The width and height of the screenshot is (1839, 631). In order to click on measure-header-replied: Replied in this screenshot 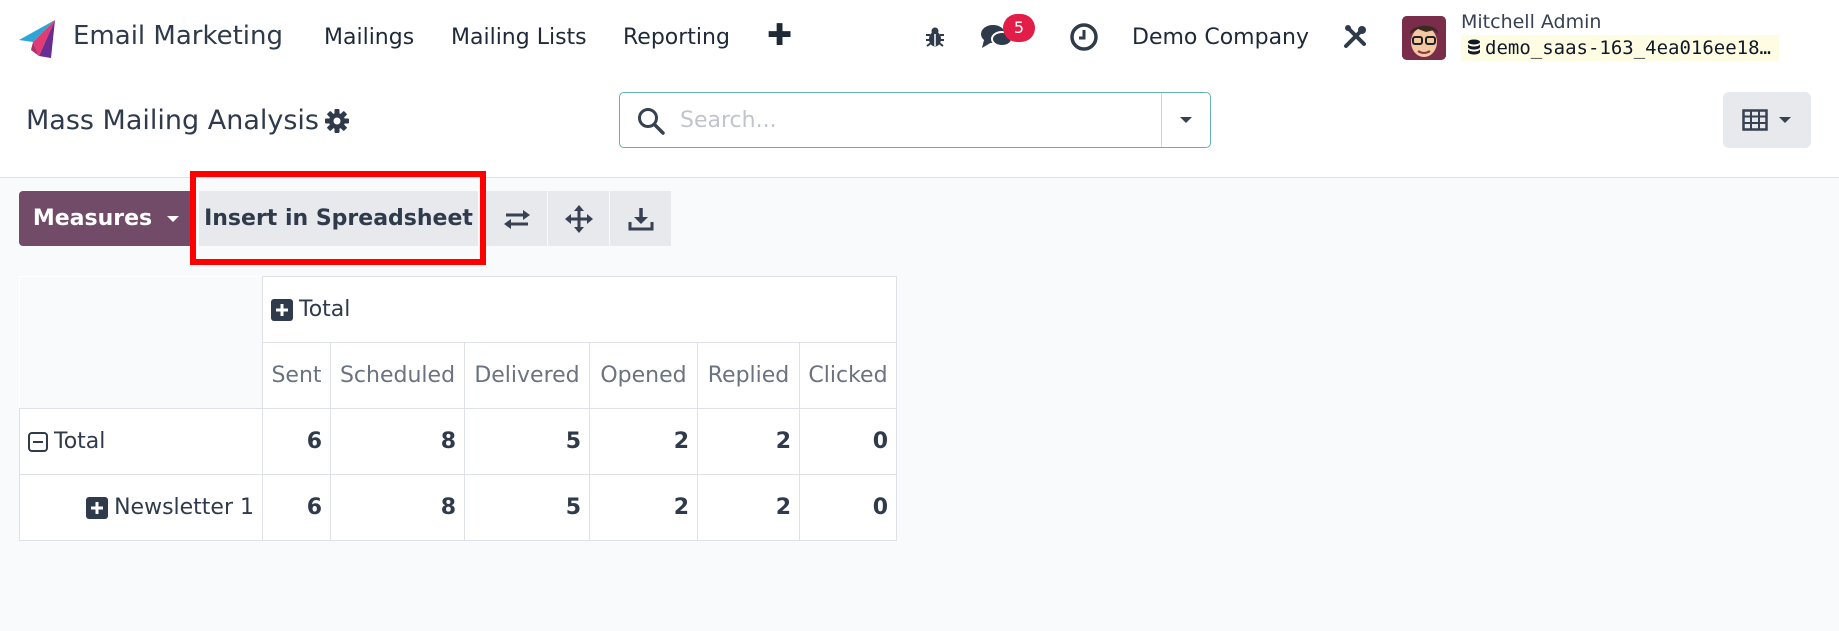, I will do `click(748, 375)`.